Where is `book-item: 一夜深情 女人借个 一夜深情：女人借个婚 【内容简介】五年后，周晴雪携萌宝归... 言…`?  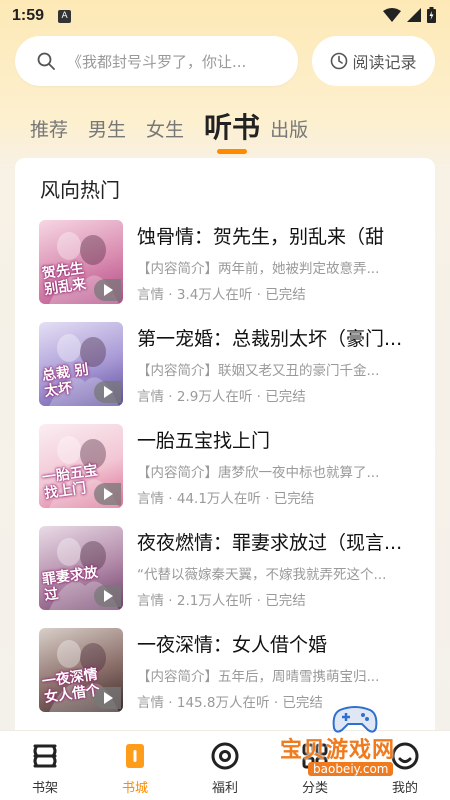
book-item: 一夜深情 女人借个 一夜深情：女人借个婚 【内容简介】五年后，周晴雪携萌宝归... 言… is located at coordinates (229, 670).